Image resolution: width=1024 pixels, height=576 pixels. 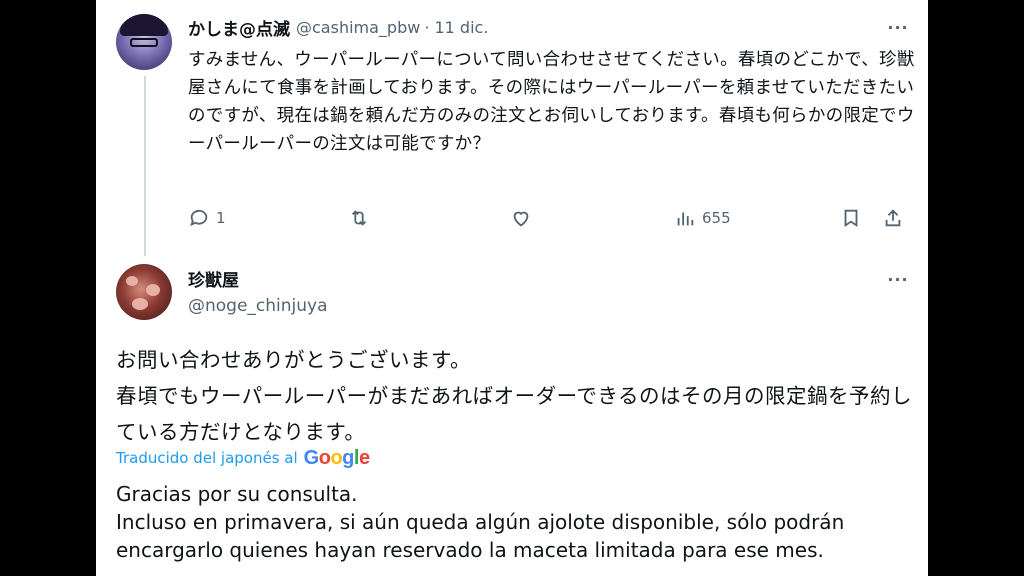 I want to click on retweet-button, so click(x=362, y=218).